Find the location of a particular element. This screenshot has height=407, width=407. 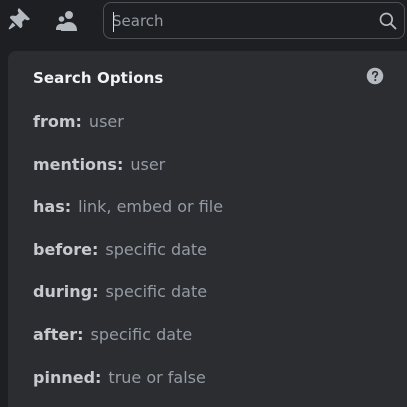

search-option-has: has: link, embed or file is located at coordinates (209, 206).